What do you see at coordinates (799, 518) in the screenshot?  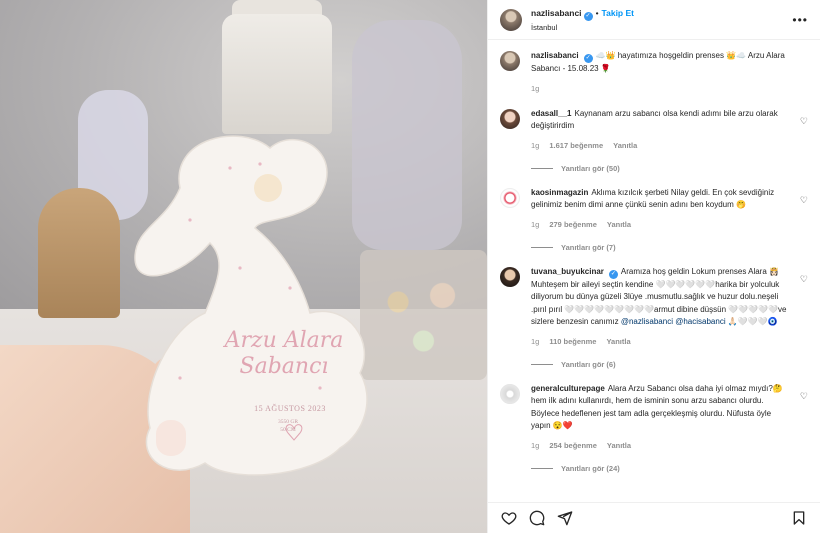 I see `bookmark-icon` at bounding box center [799, 518].